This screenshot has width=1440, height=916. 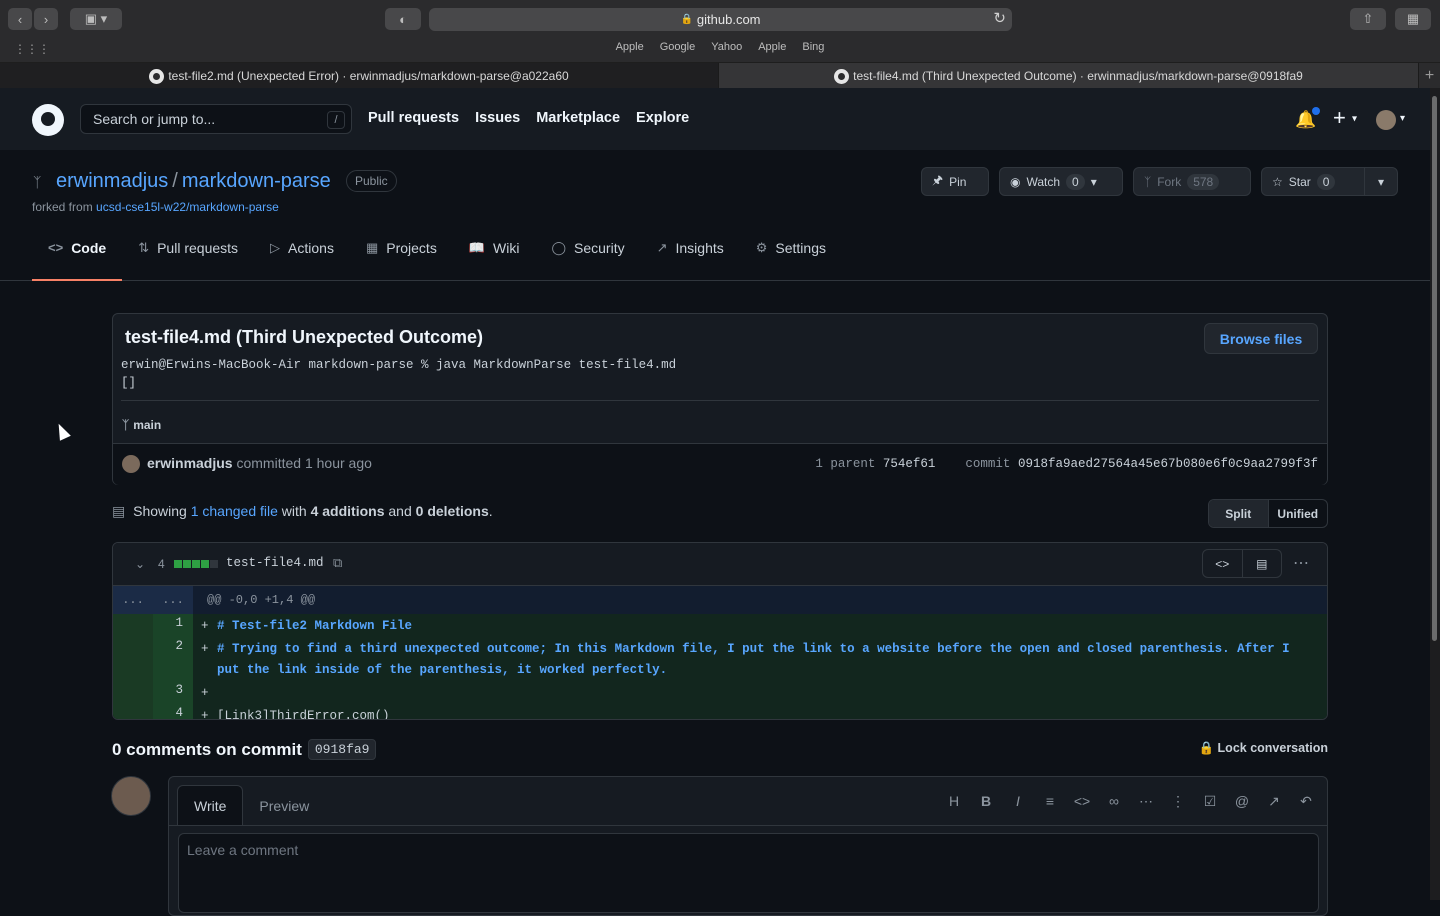 I want to click on share-button: ⇧, so click(x=1368, y=19).